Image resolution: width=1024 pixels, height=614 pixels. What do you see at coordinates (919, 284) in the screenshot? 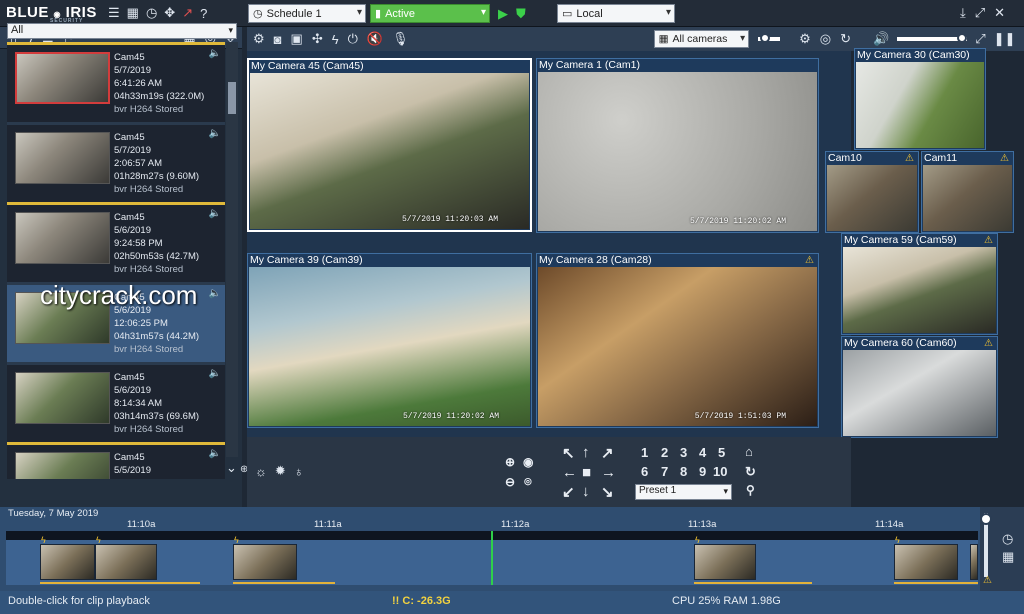
I see `camera-tile: My Camera 59 (Cam59) ⚠` at bounding box center [919, 284].